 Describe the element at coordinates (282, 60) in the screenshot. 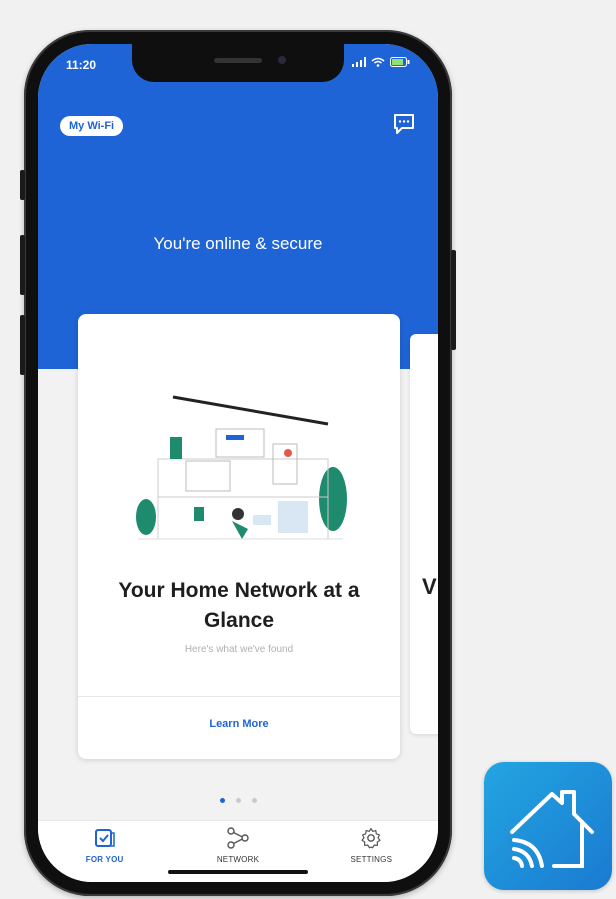

I see `notch-camera` at that location.